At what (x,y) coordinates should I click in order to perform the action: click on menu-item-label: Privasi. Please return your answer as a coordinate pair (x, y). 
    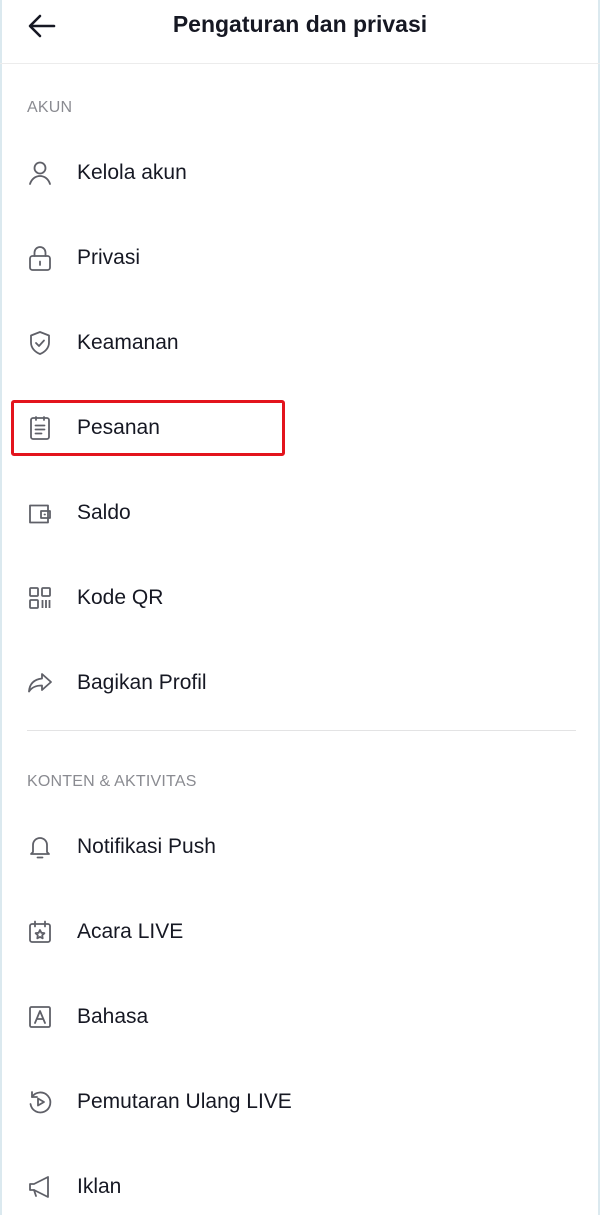
    Looking at the image, I should click on (109, 257).